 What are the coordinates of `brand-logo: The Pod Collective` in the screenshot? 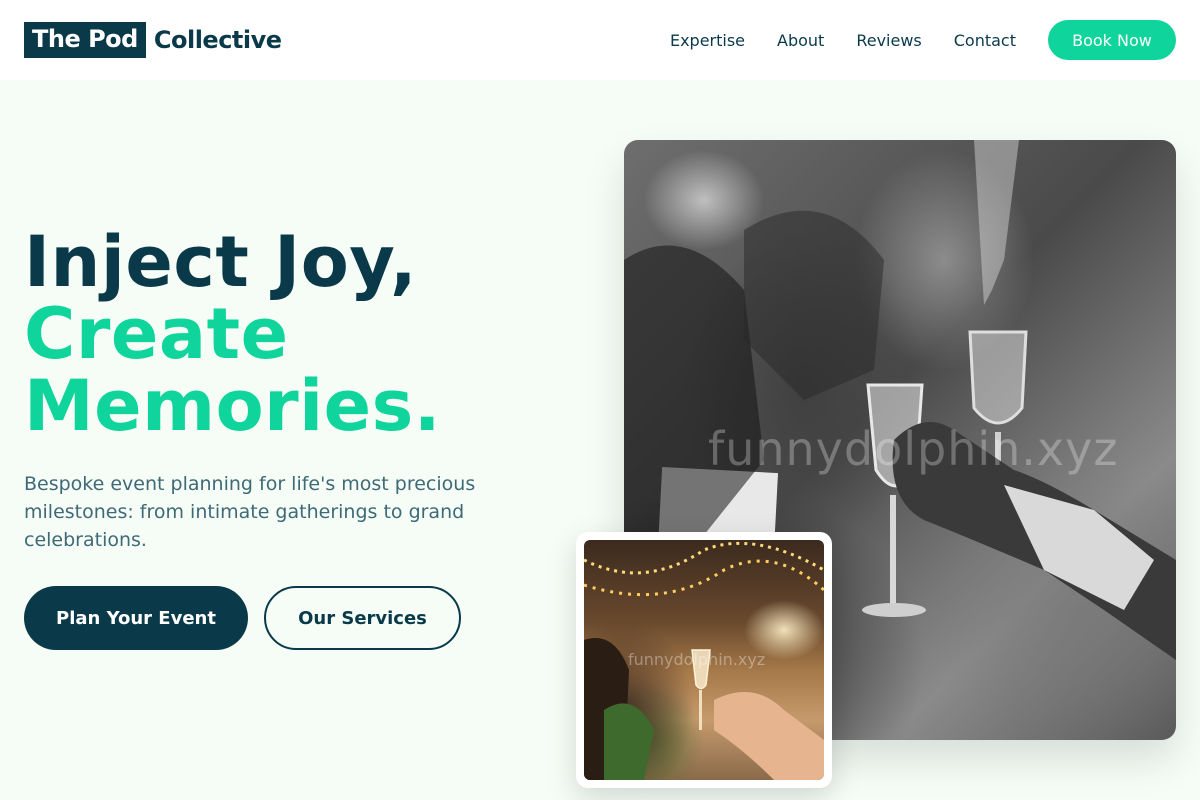 It's located at (153, 40).